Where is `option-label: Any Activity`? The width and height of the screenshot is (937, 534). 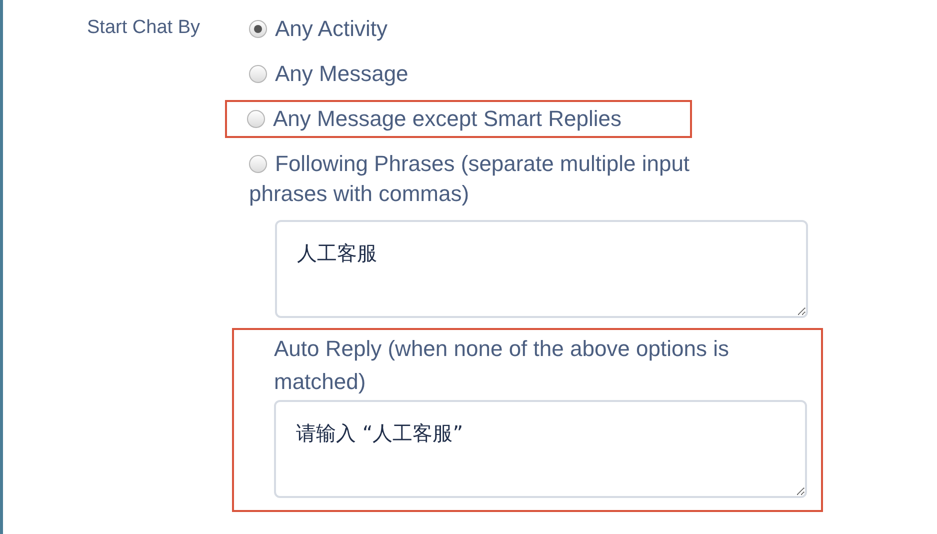
option-label: Any Activity is located at coordinates (331, 29).